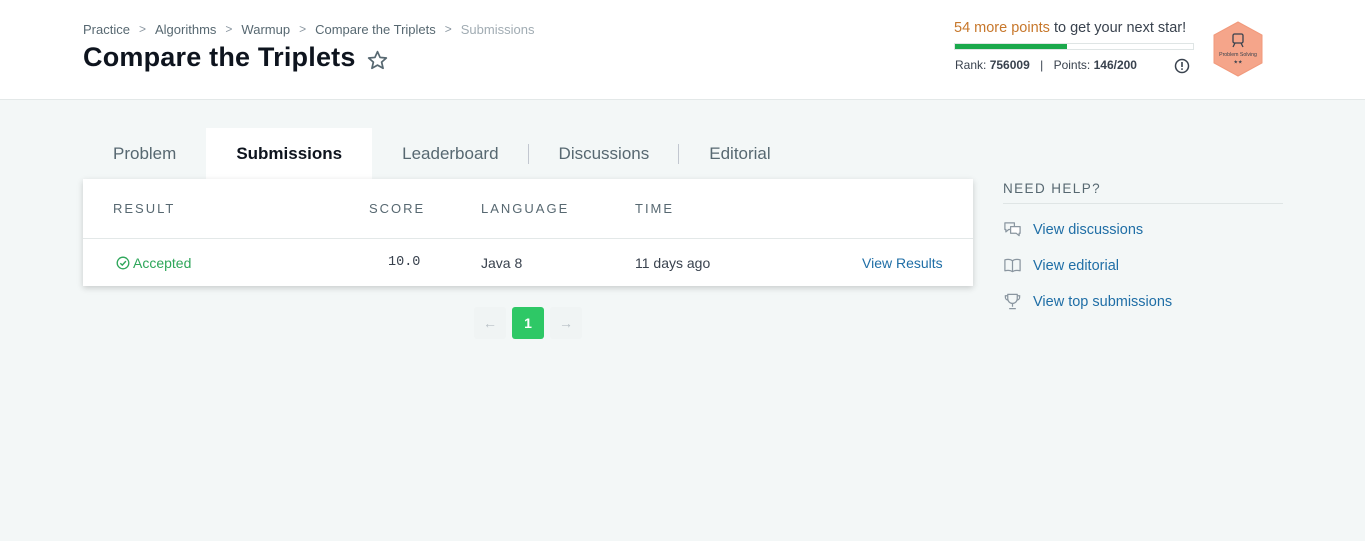  What do you see at coordinates (144, 208) in the screenshot?
I see `column-result: RESULT` at bounding box center [144, 208].